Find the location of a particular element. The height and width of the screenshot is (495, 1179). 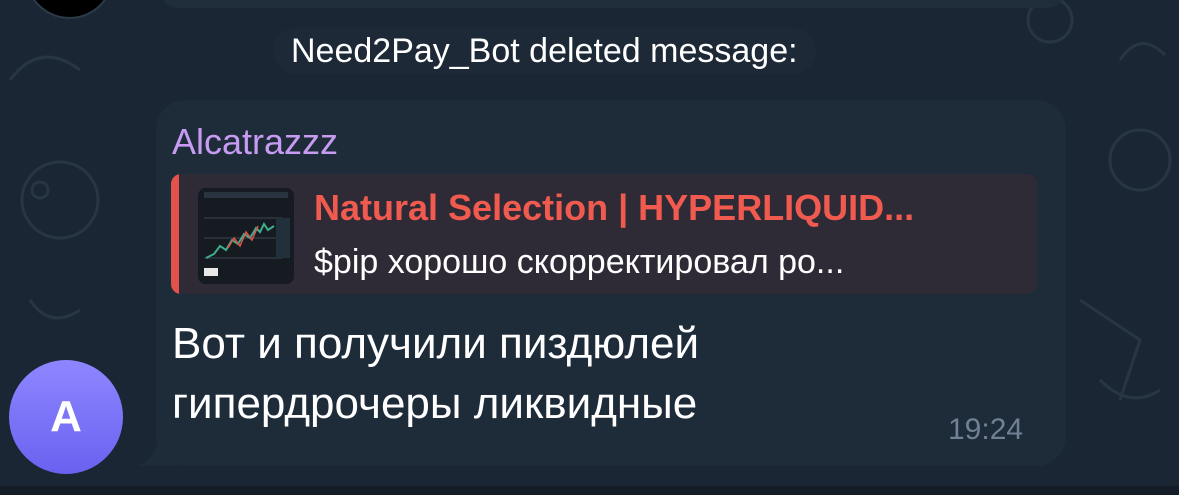

sender-avatar: A is located at coordinates (66, 417).